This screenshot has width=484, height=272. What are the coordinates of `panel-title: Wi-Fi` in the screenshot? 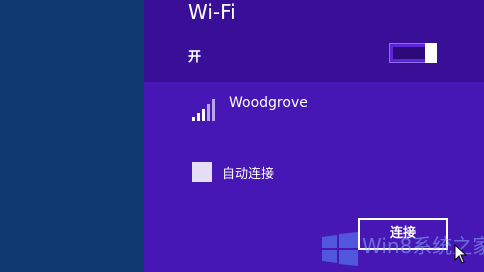 It's located at (212, 12).